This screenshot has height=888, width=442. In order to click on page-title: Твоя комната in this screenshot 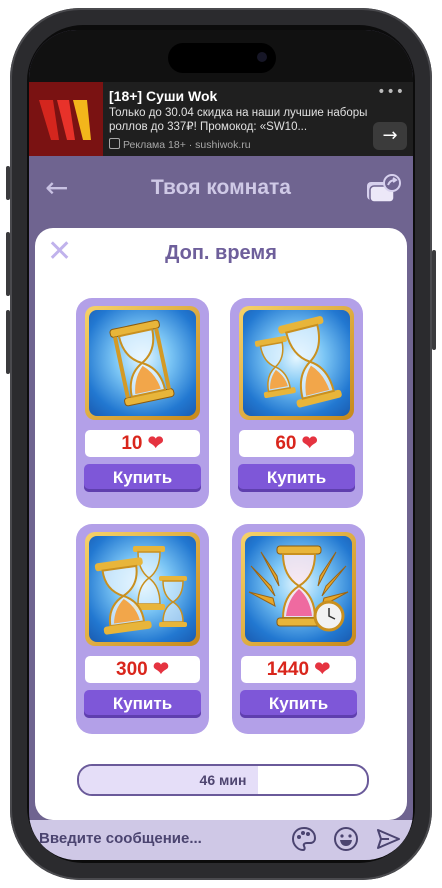, I will do `click(221, 187)`.